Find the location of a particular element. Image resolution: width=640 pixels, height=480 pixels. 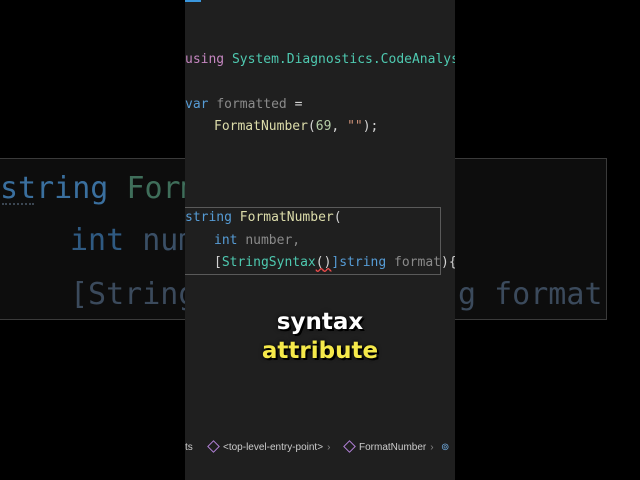

bg-line-3-tail: g format){. is located at coordinates (532, 294).